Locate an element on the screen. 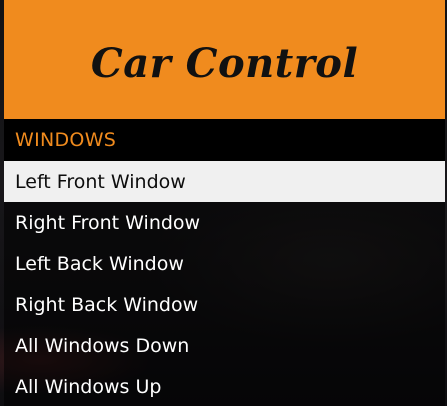  menu-item-all-windows-down: All Windows Down is located at coordinates (224, 345).